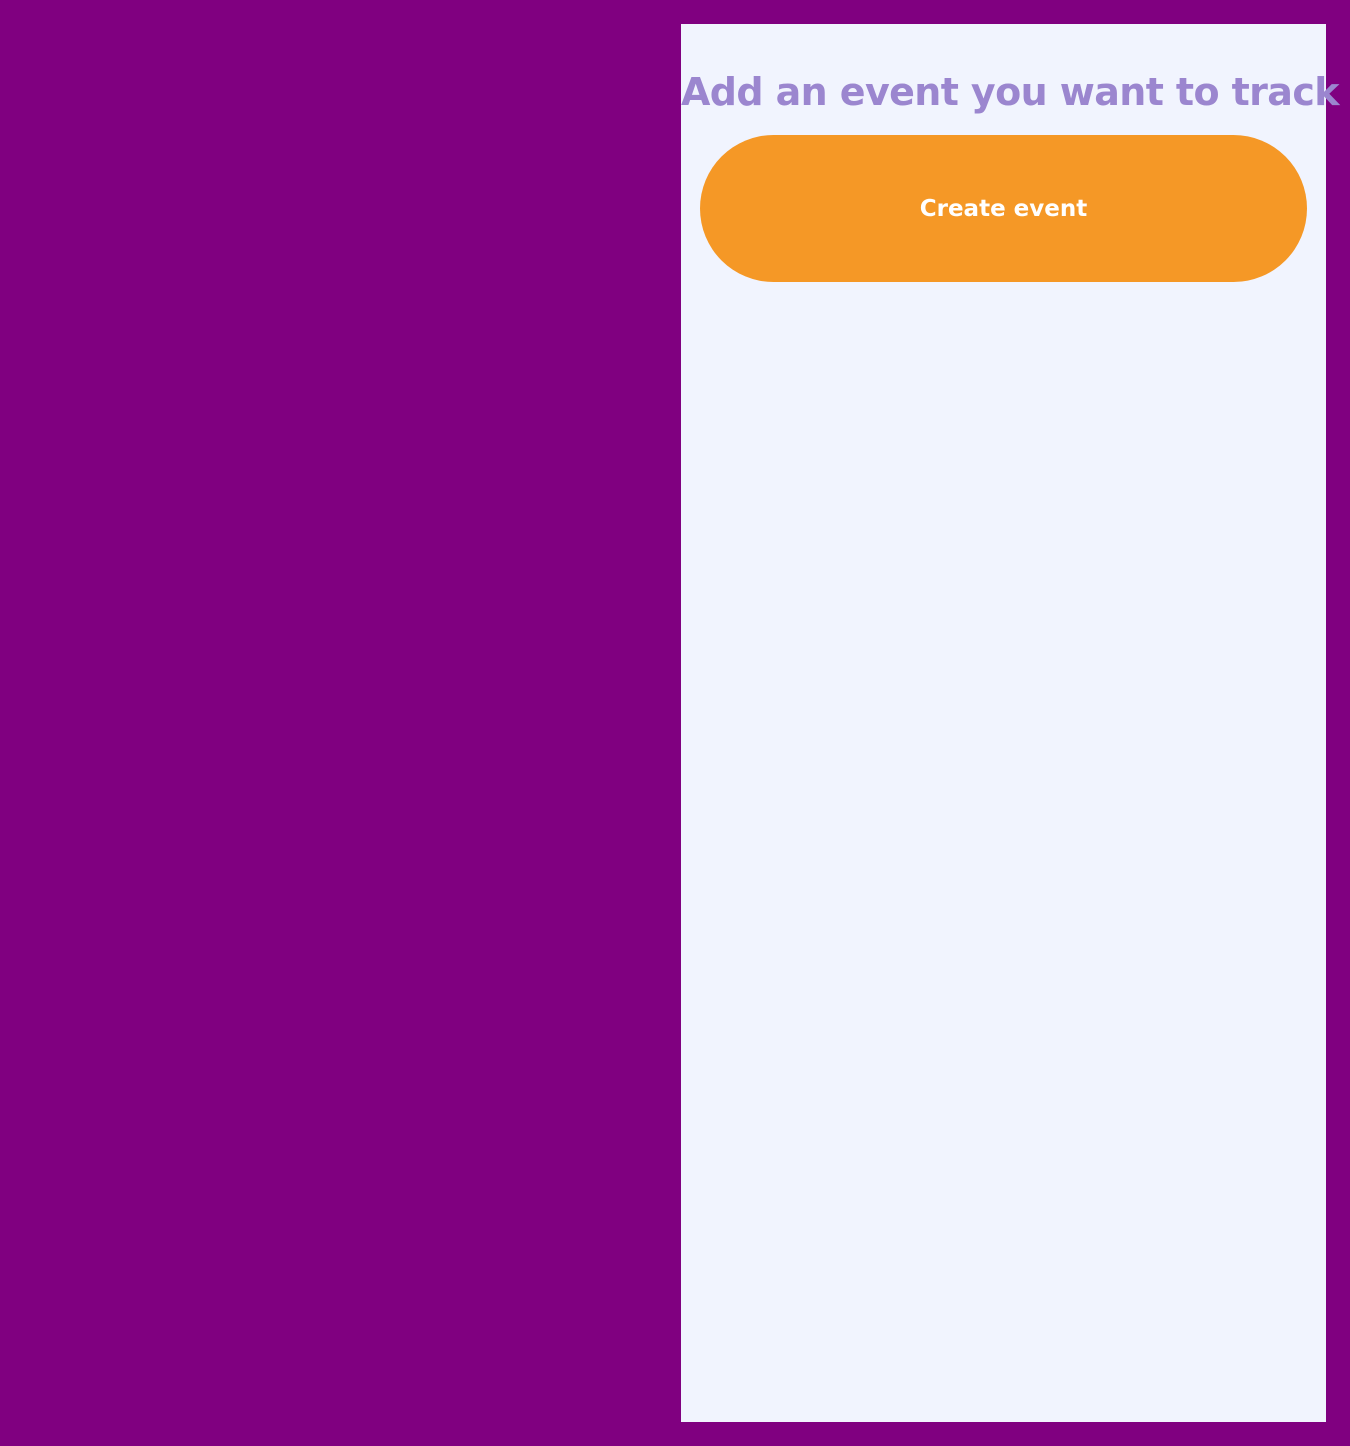 This screenshot has height=1446, width=1350. What do you see at coordinates (1003, 208) in the screenshot?
I see `create-event-button: Create event` at bounding box center [1003, 208].